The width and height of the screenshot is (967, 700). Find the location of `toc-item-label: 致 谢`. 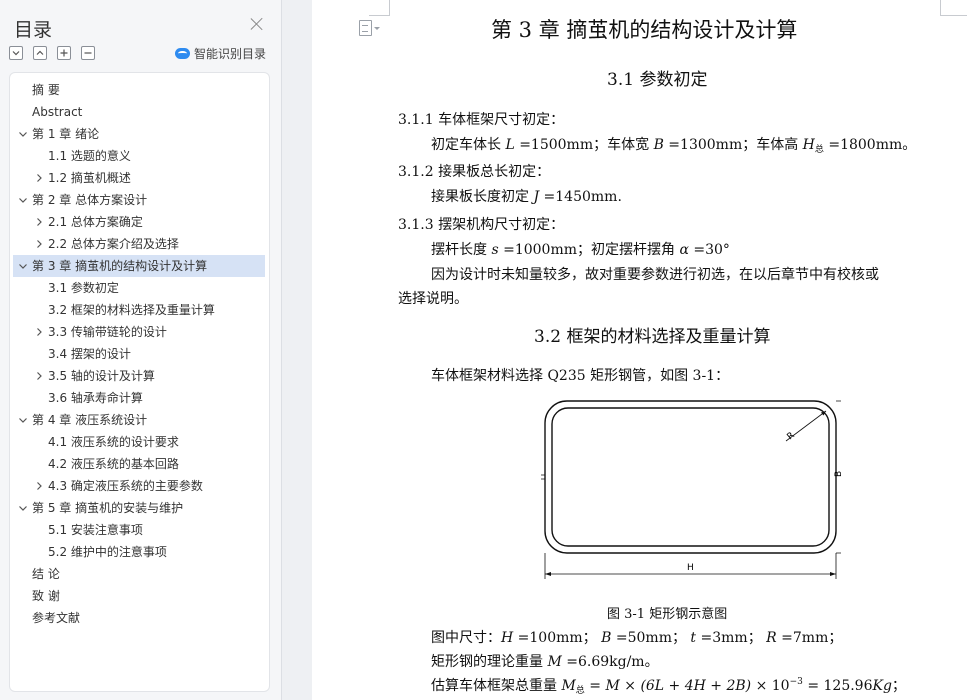

toc-item-label: 致 谢 is located at coordinates (46, 596).